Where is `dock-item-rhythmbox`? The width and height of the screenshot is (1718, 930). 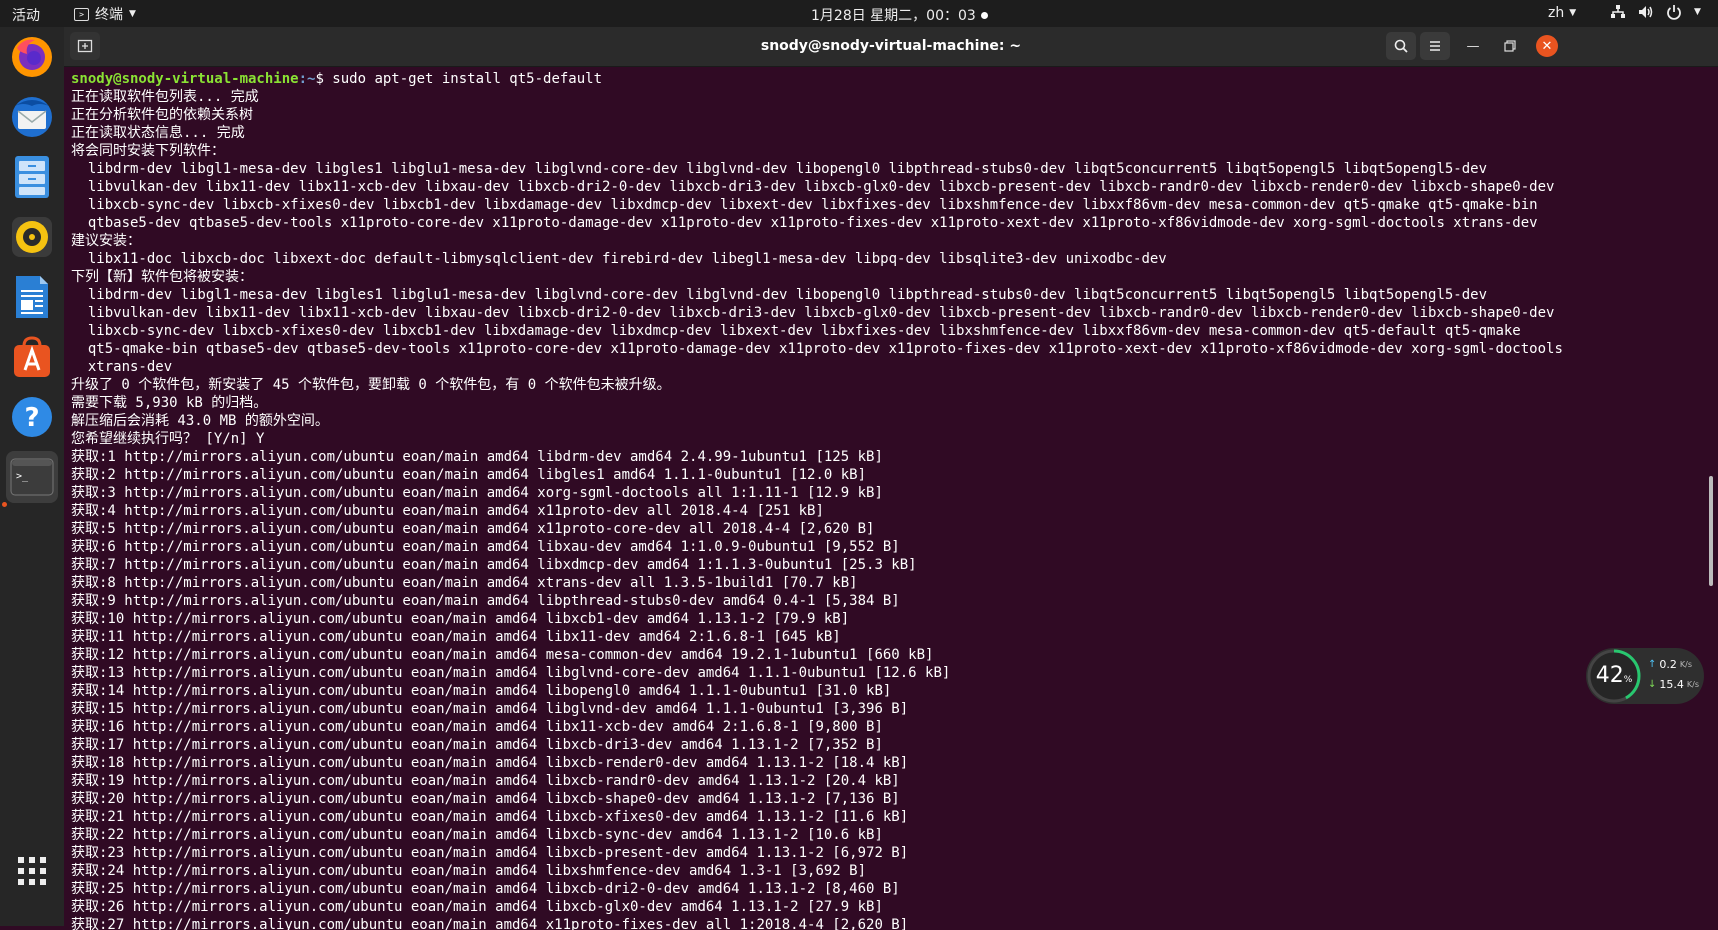
dock-item-rhythmbox is located at coordinates (32, 237).